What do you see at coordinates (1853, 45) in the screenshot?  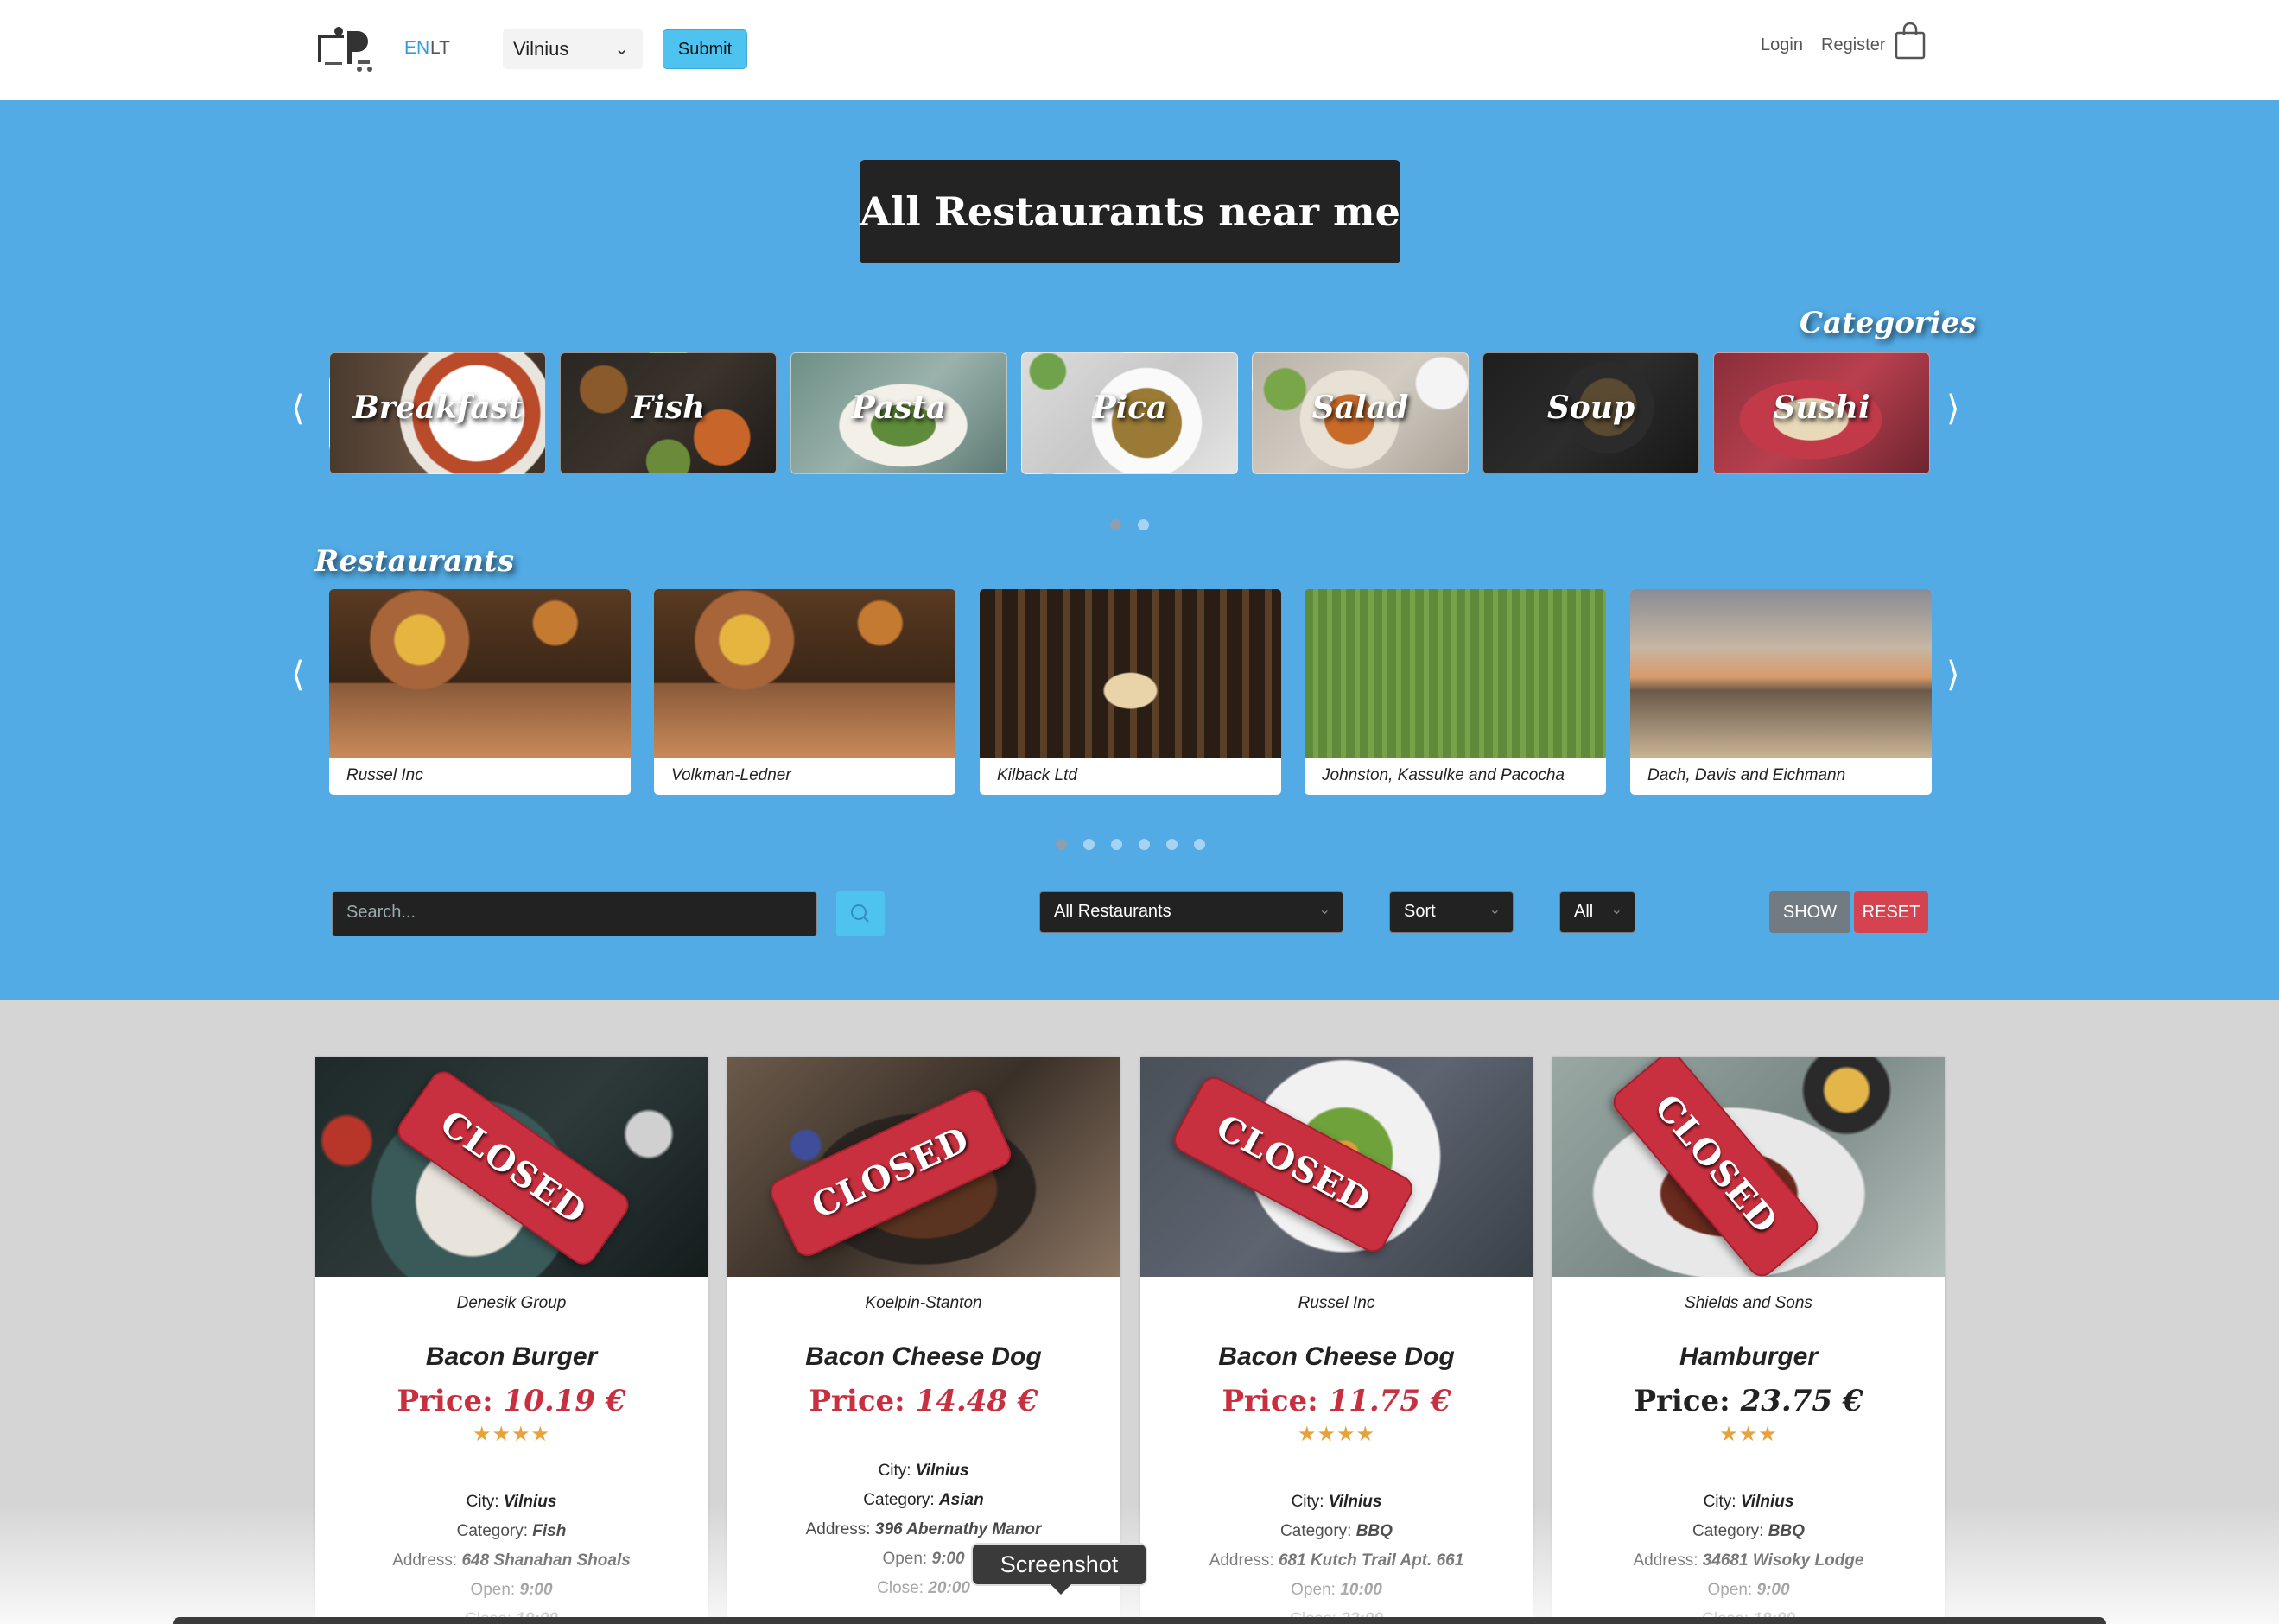 I see `register-link: Register` at bounding box center [1853, 45].